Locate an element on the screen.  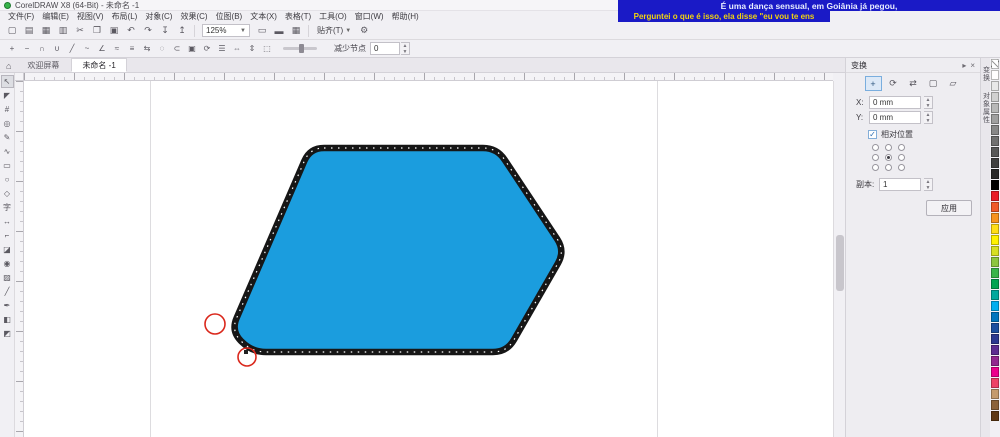
copies-field: 1 is located at coordinates (900, 184).